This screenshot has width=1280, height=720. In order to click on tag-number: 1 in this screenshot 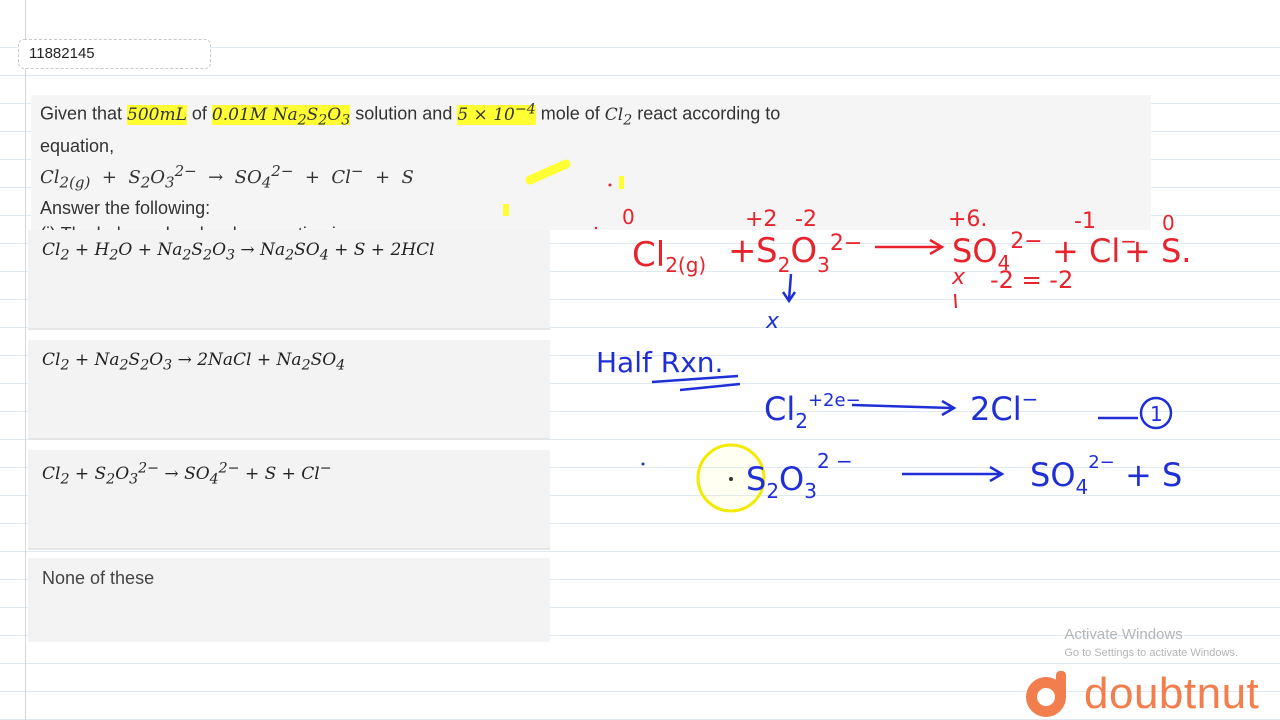, I will do `click(1156, 414)`.